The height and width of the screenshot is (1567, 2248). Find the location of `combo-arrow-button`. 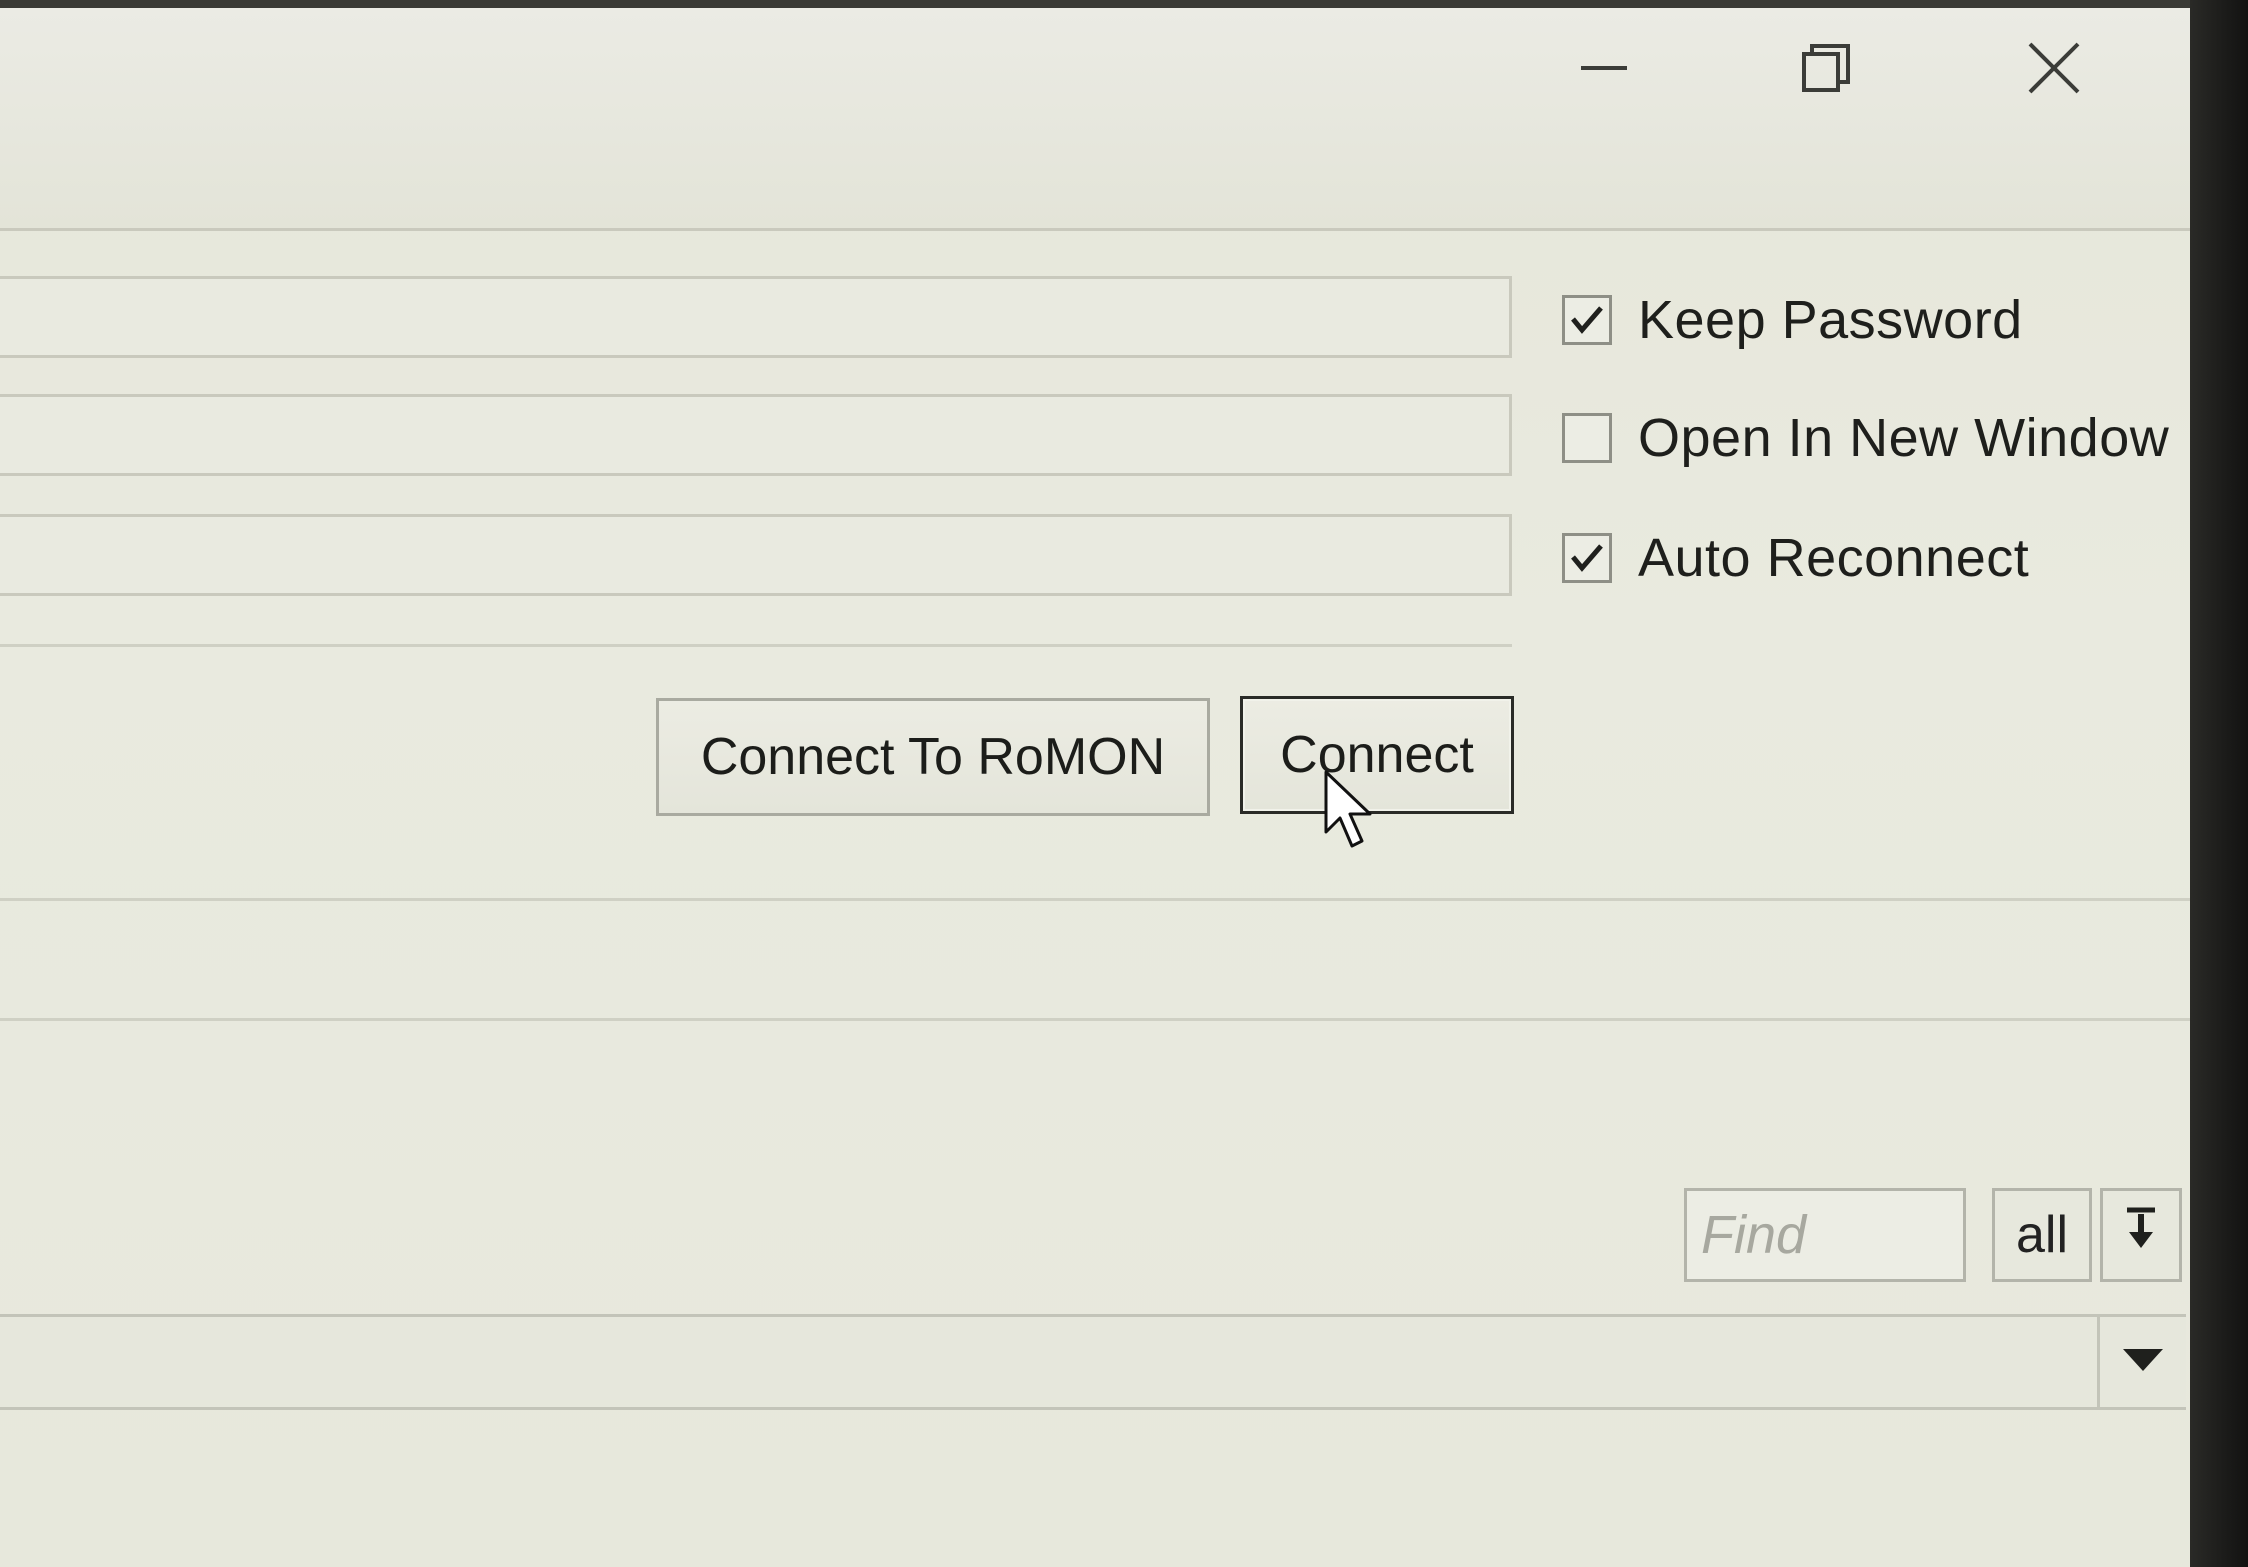

combo-arrow-button is located at coordinates (2141, 1362).